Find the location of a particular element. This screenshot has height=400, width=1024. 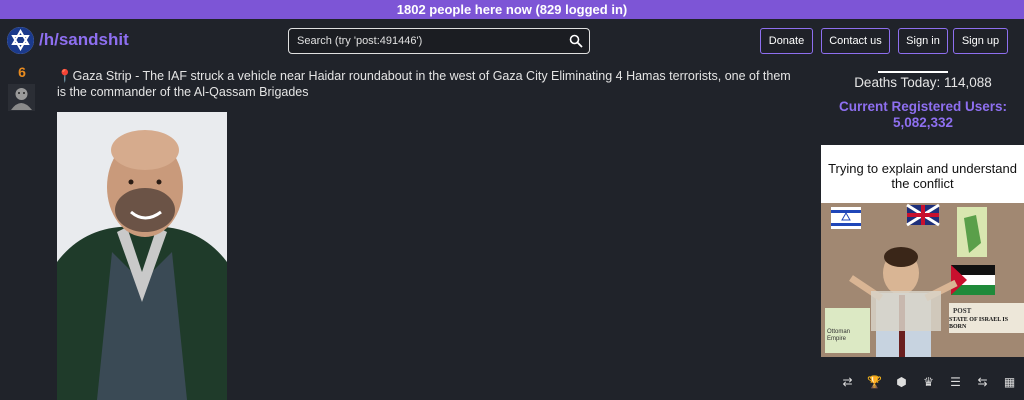

trophy-icon: 🏆 is located at coordinates (874, 382).